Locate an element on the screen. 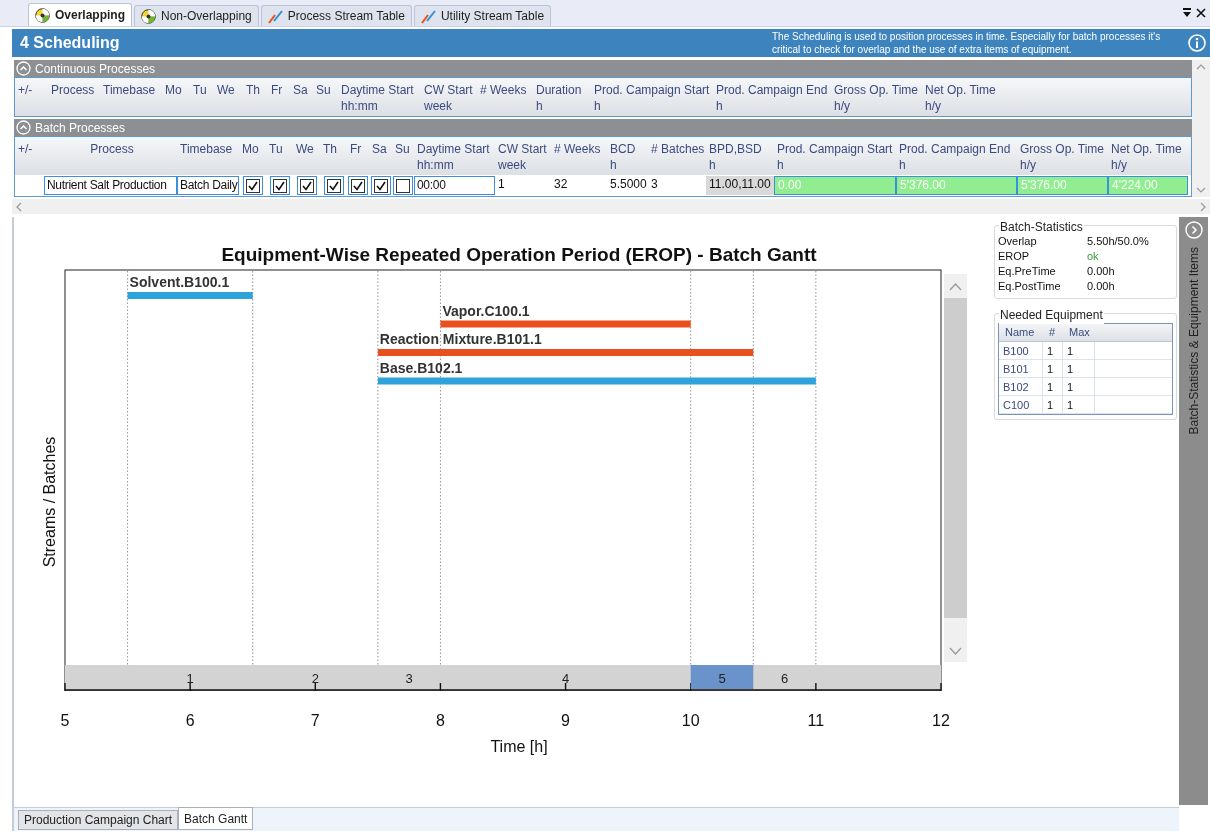 The width and height of the screenshot is (1210, 833). column-header: BCD h is located at coordinates (627, 157).